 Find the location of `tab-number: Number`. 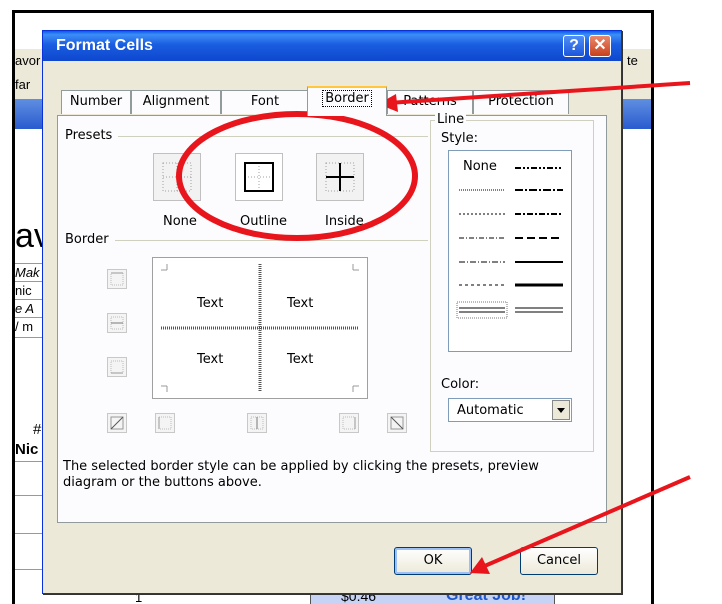

tab-number: Number is located at coordinates (96, 102).